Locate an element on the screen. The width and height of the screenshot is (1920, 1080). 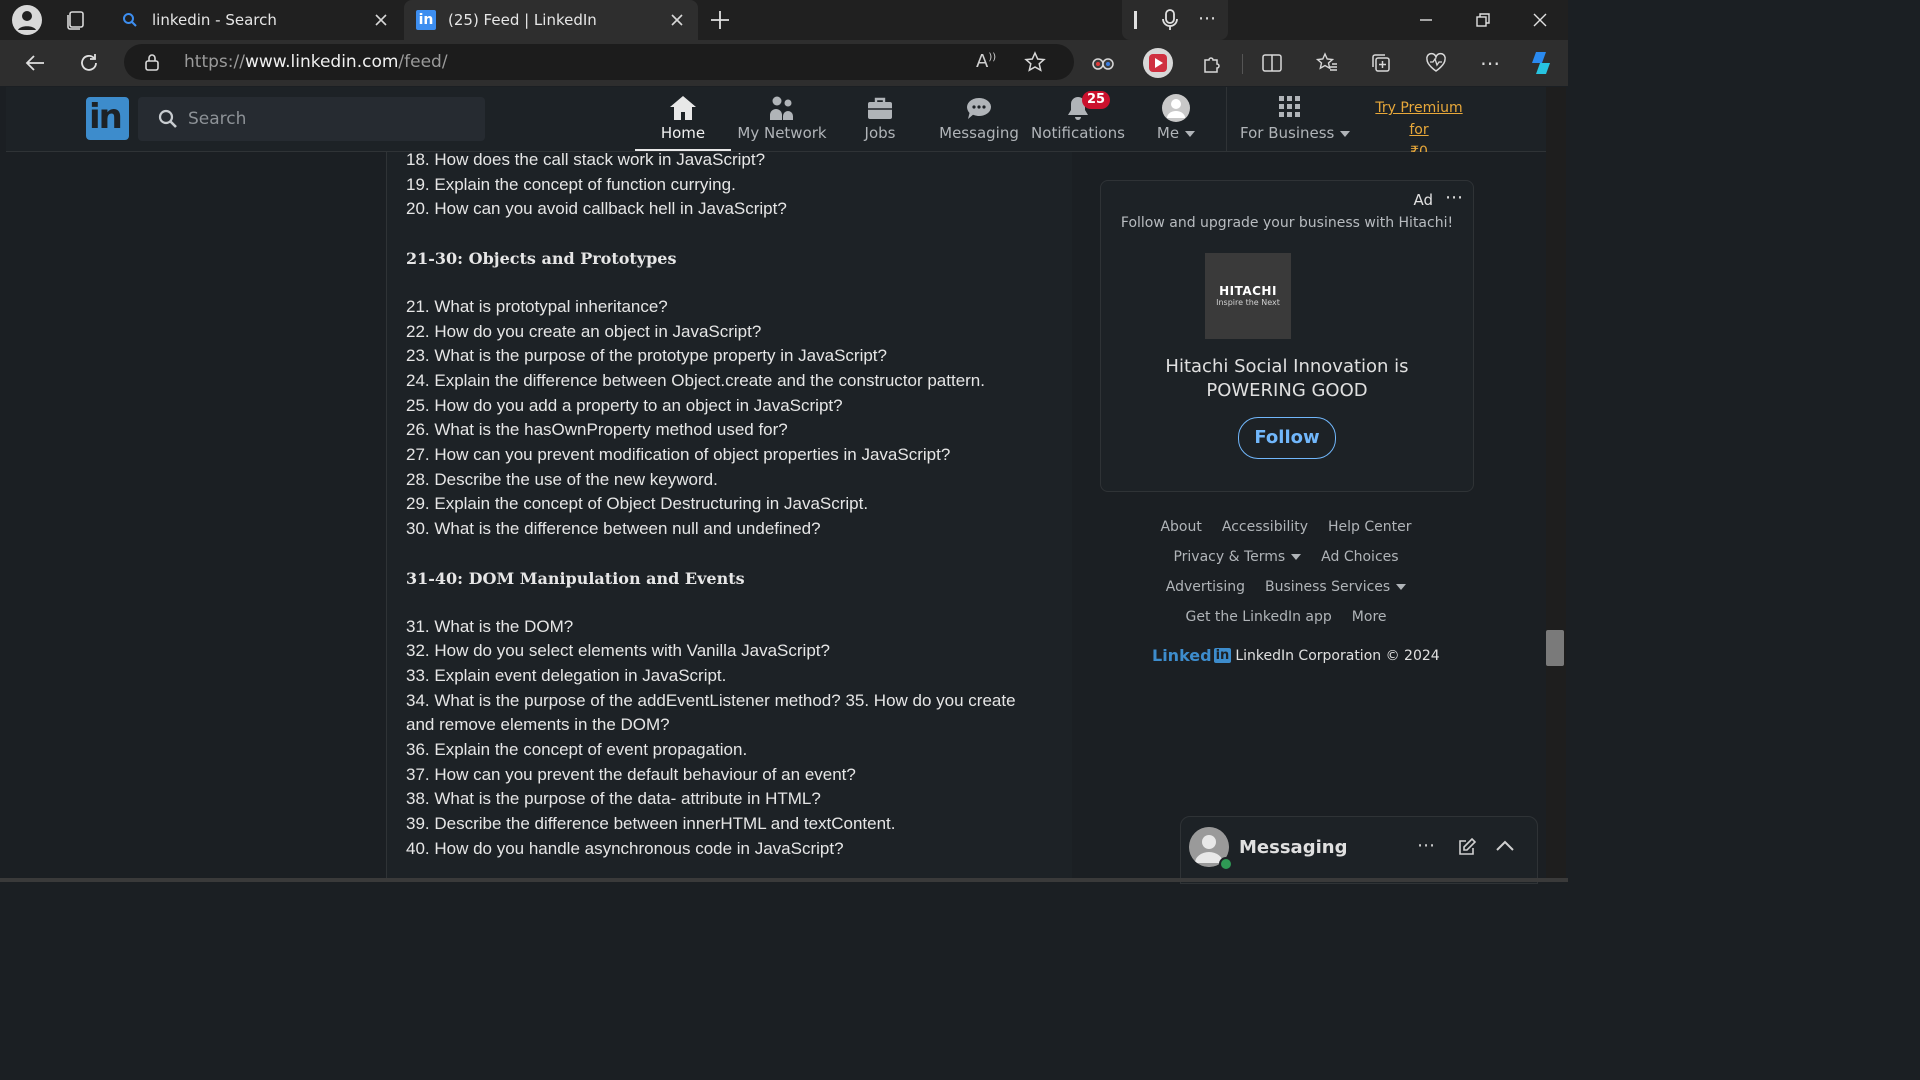
lock-icon is located at coordinates (152, 62).